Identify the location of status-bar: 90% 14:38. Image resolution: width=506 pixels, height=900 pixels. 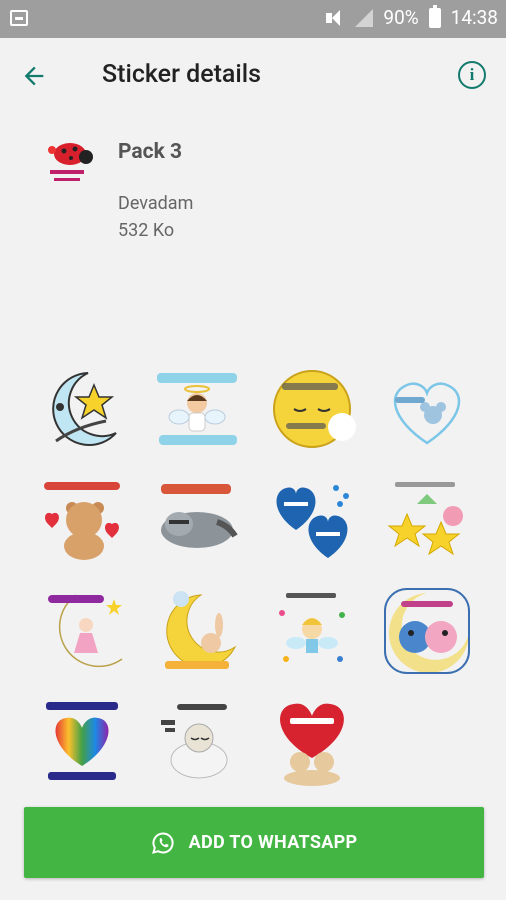
(253, 19).